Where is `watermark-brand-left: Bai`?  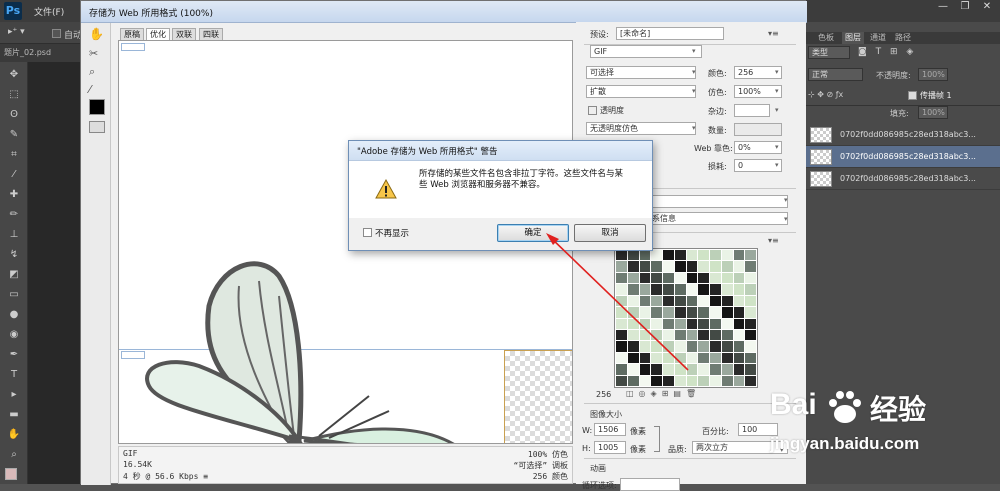
watermark-brand-left: Bai is located at coordinates (793, 404).